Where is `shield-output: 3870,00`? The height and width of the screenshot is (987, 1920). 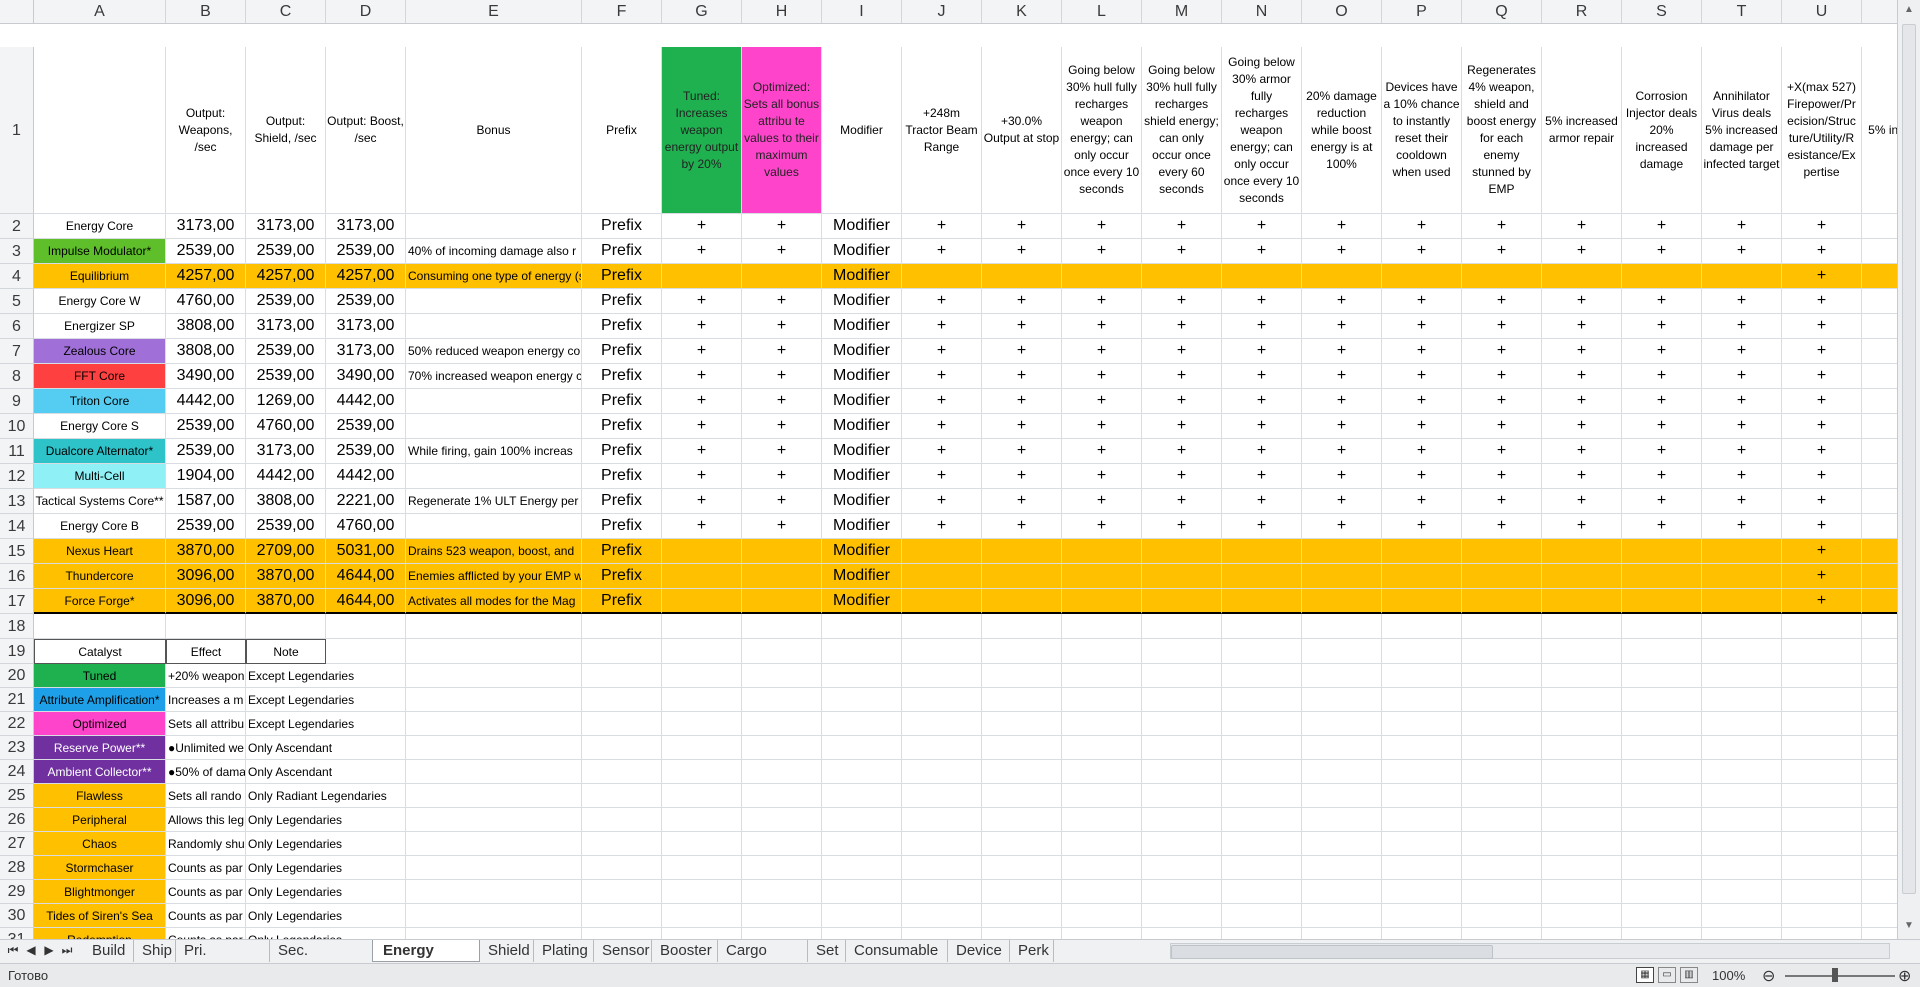
shield-output: 3870,00 is located at coordinates (286, 576).